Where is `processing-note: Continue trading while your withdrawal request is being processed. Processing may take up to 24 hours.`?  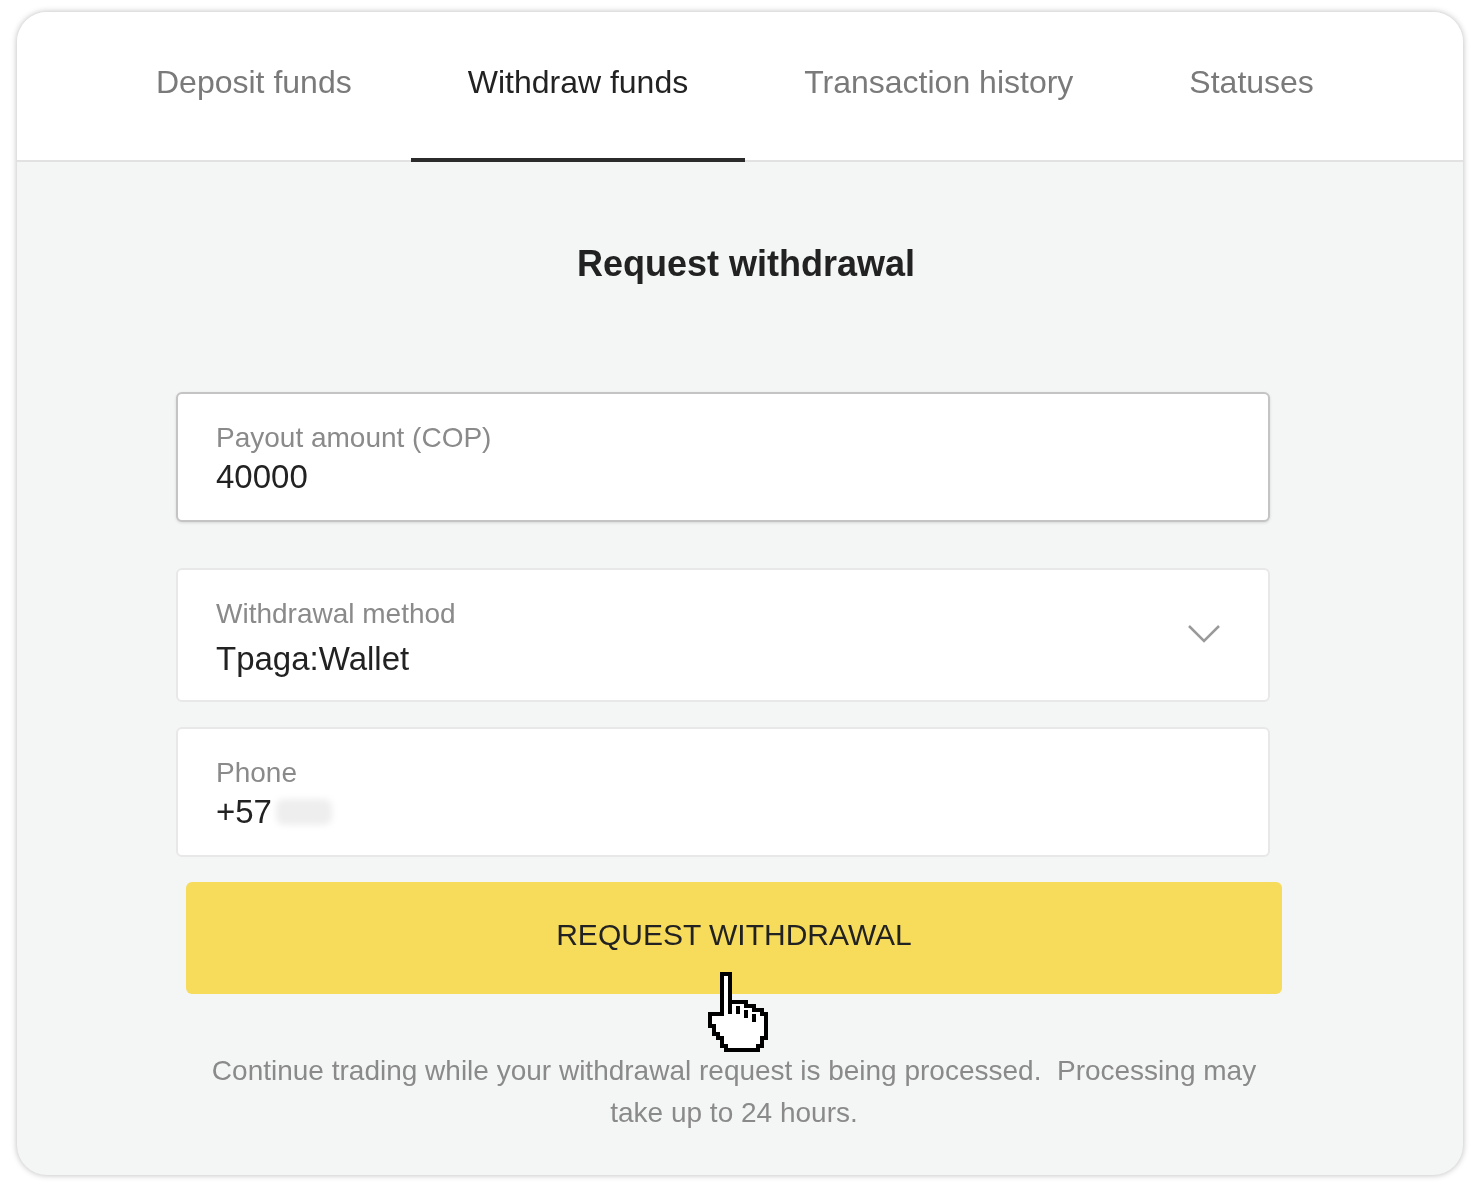
processing-note: Continue trading while your withdrawal request is being processed. Processing may take up to 24 hours. is located at coordinates (734, 1092).